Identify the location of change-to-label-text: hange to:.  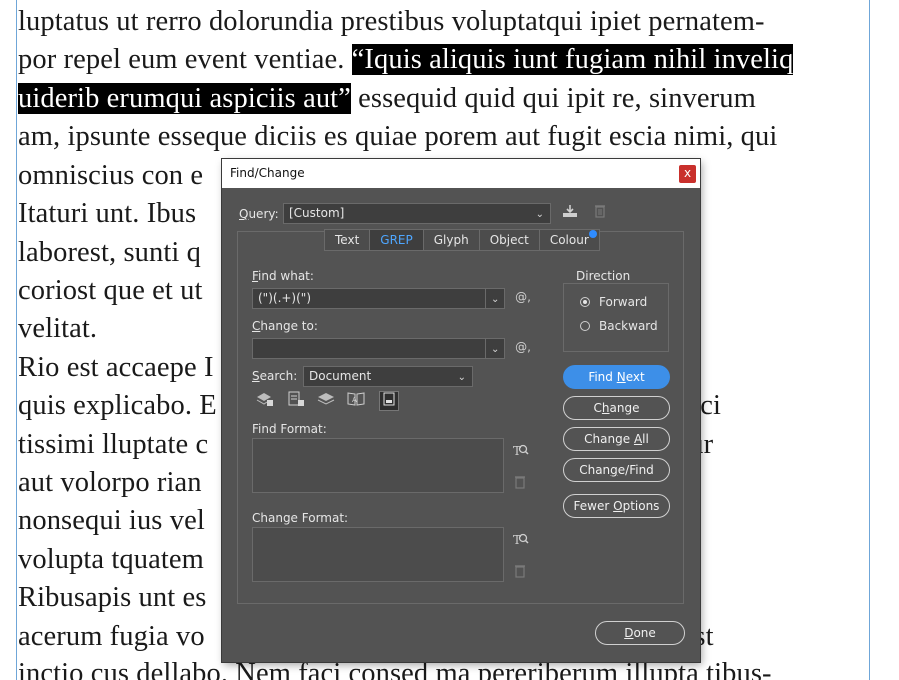
(289, 326).